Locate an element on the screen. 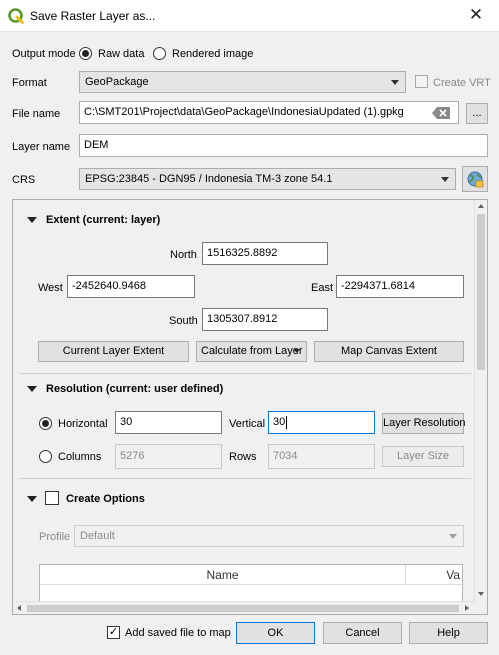 This screenshot has width=499, height=655. table-header-value: Va is located at coordinates (434, 575).